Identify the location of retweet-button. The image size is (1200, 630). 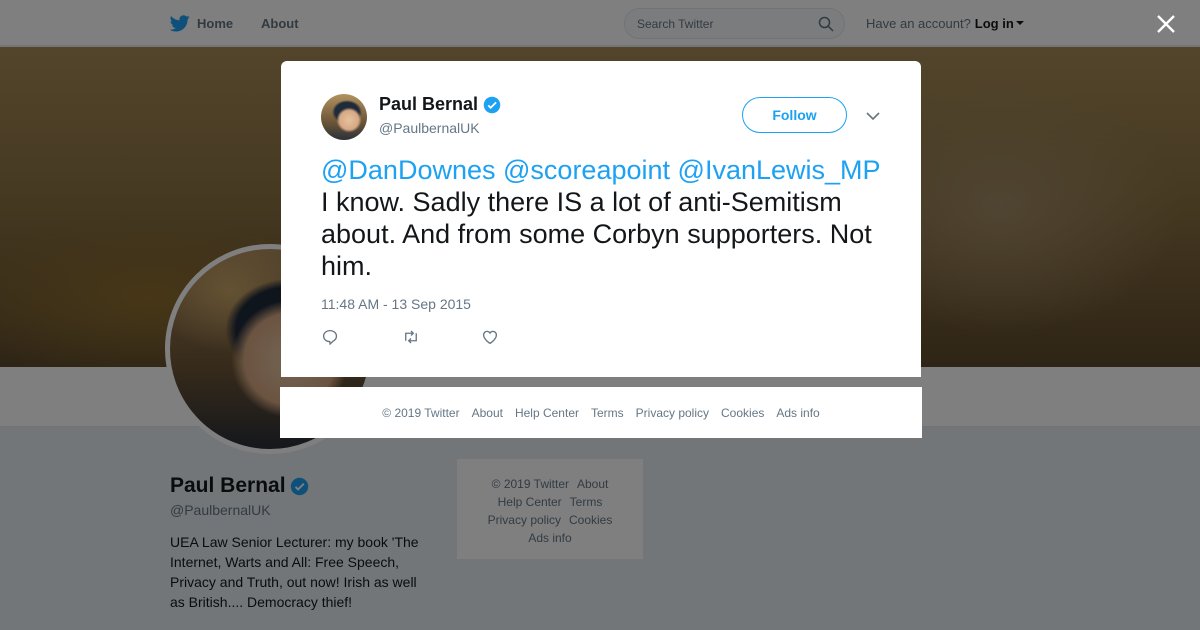
(441, 337).